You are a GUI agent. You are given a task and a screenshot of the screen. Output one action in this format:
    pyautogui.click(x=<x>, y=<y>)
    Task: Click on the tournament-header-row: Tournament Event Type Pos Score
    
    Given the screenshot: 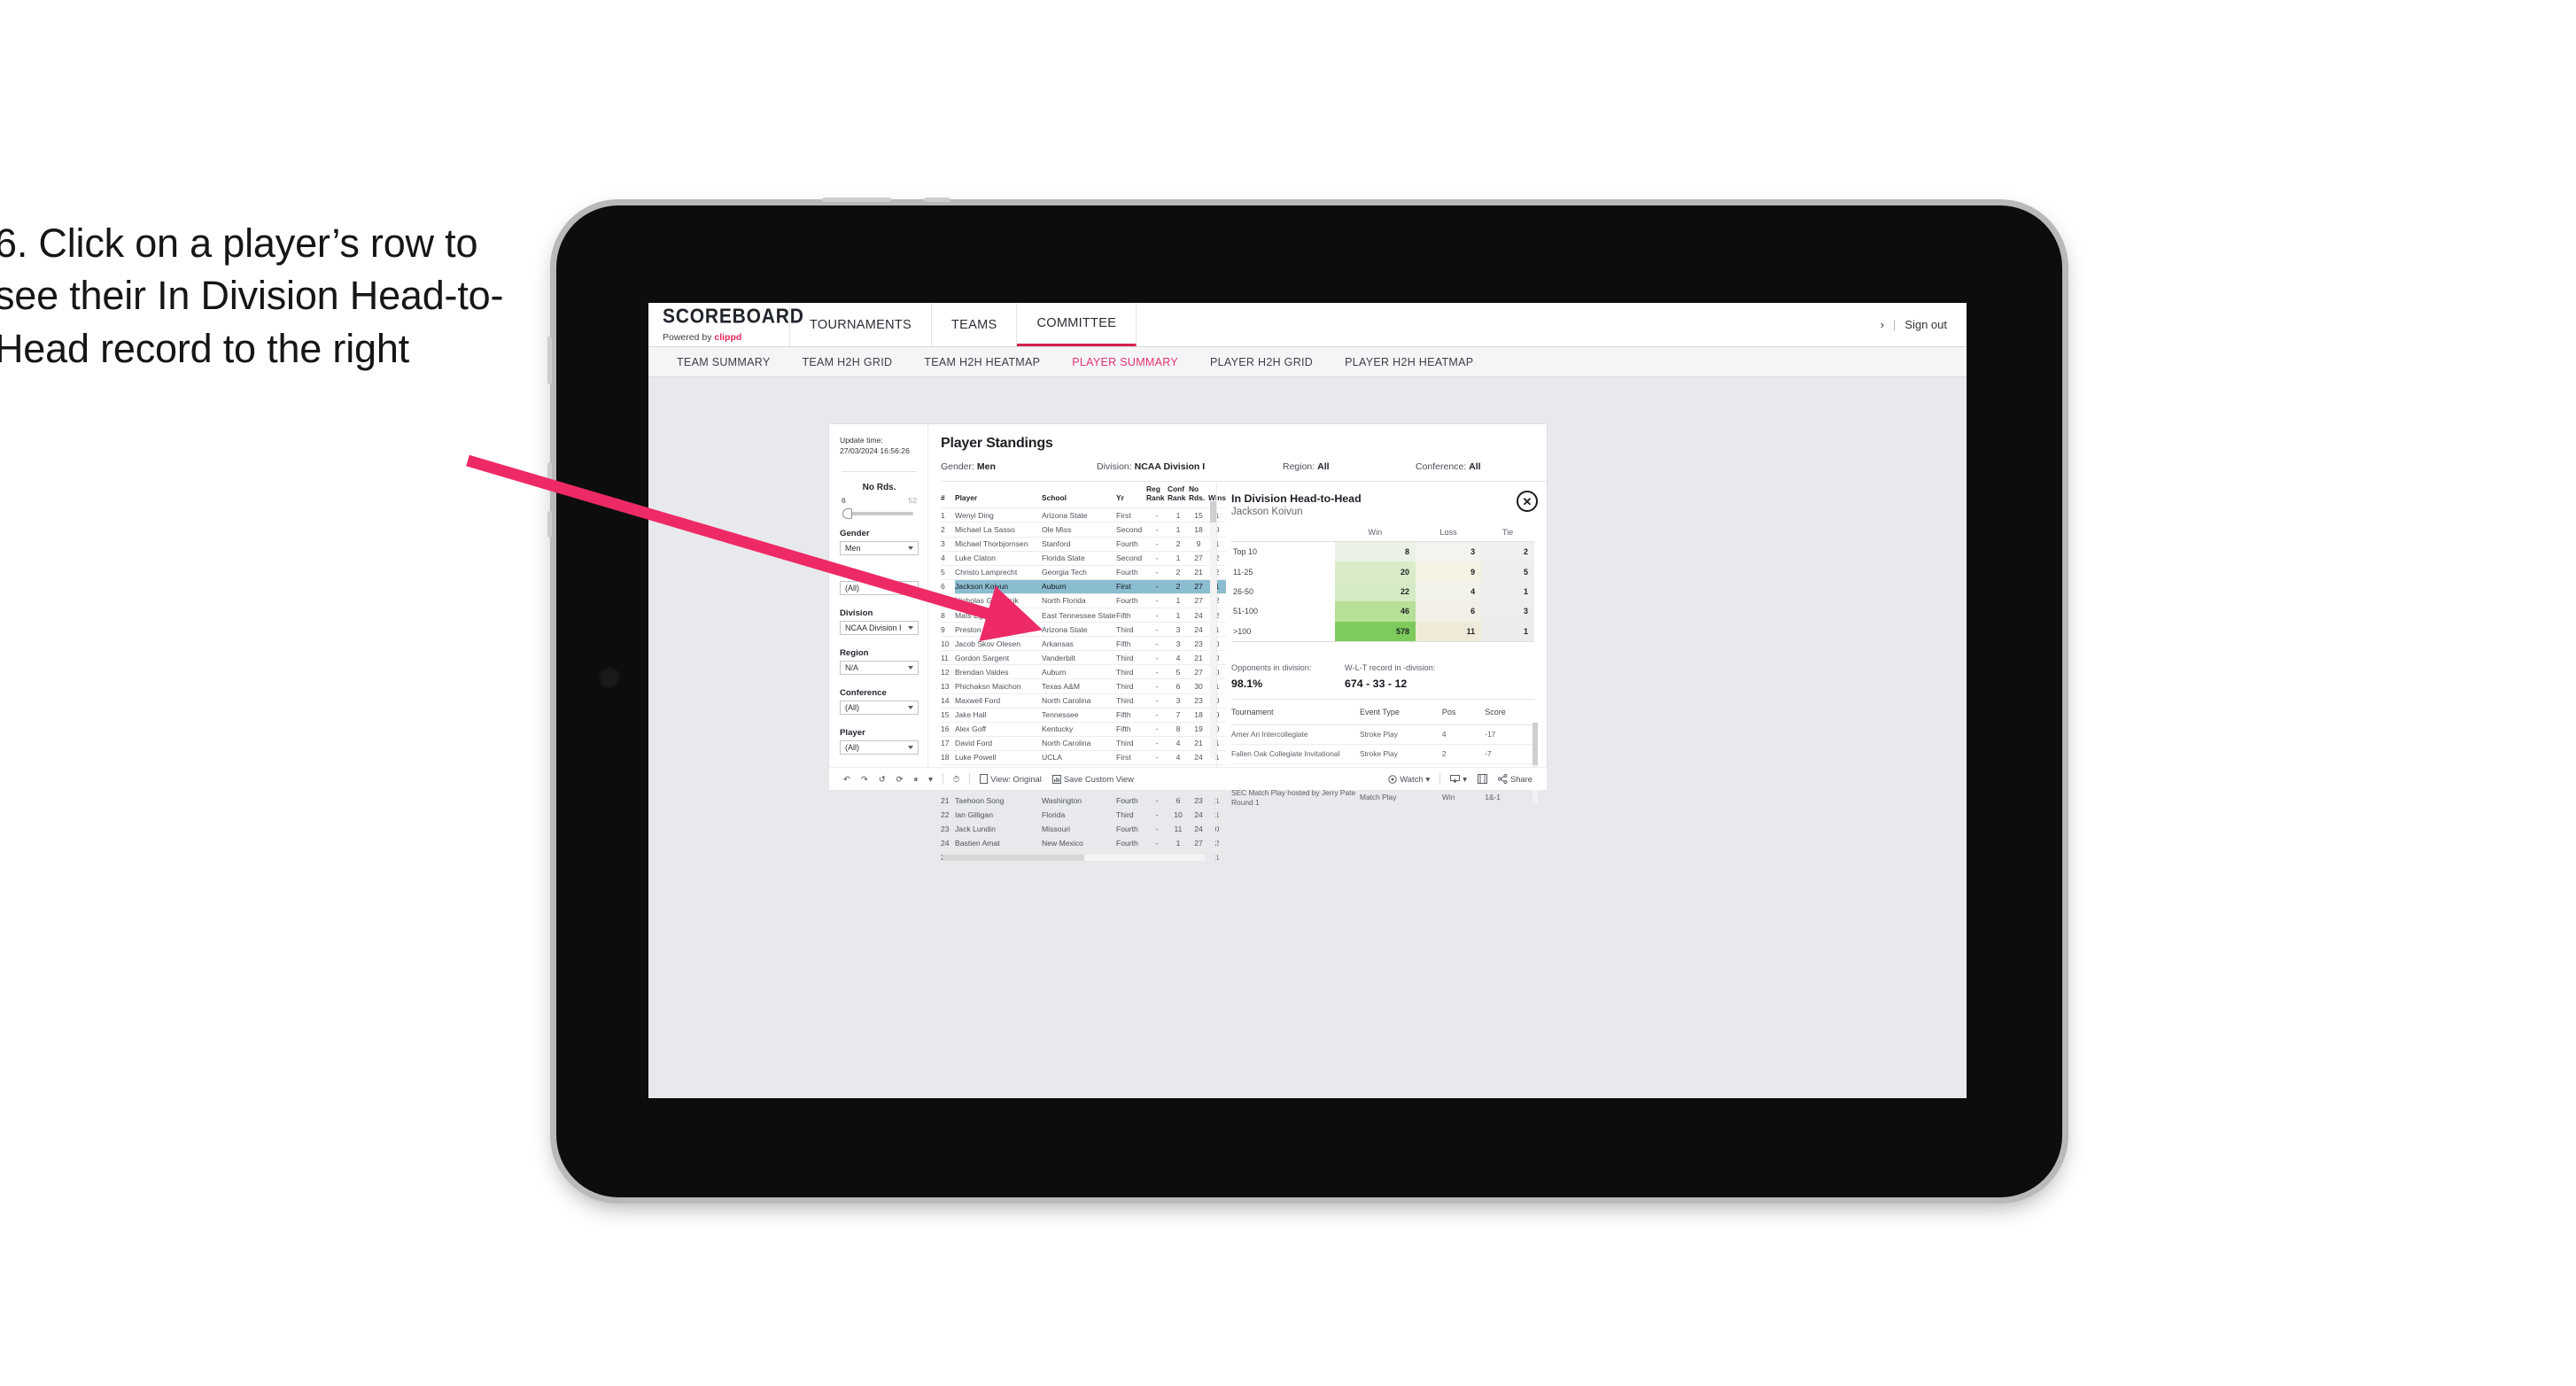 What is the action you would take?
    pyautogui.click(x=1382, y=716)
    